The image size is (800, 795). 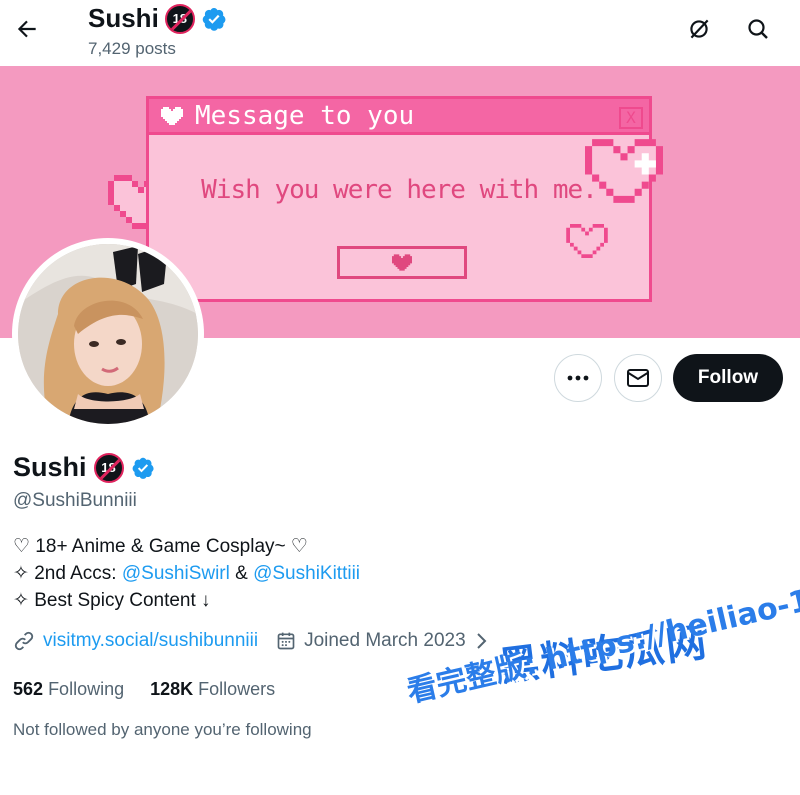 I want to click on message-window-button, so click(x=402, y=262).